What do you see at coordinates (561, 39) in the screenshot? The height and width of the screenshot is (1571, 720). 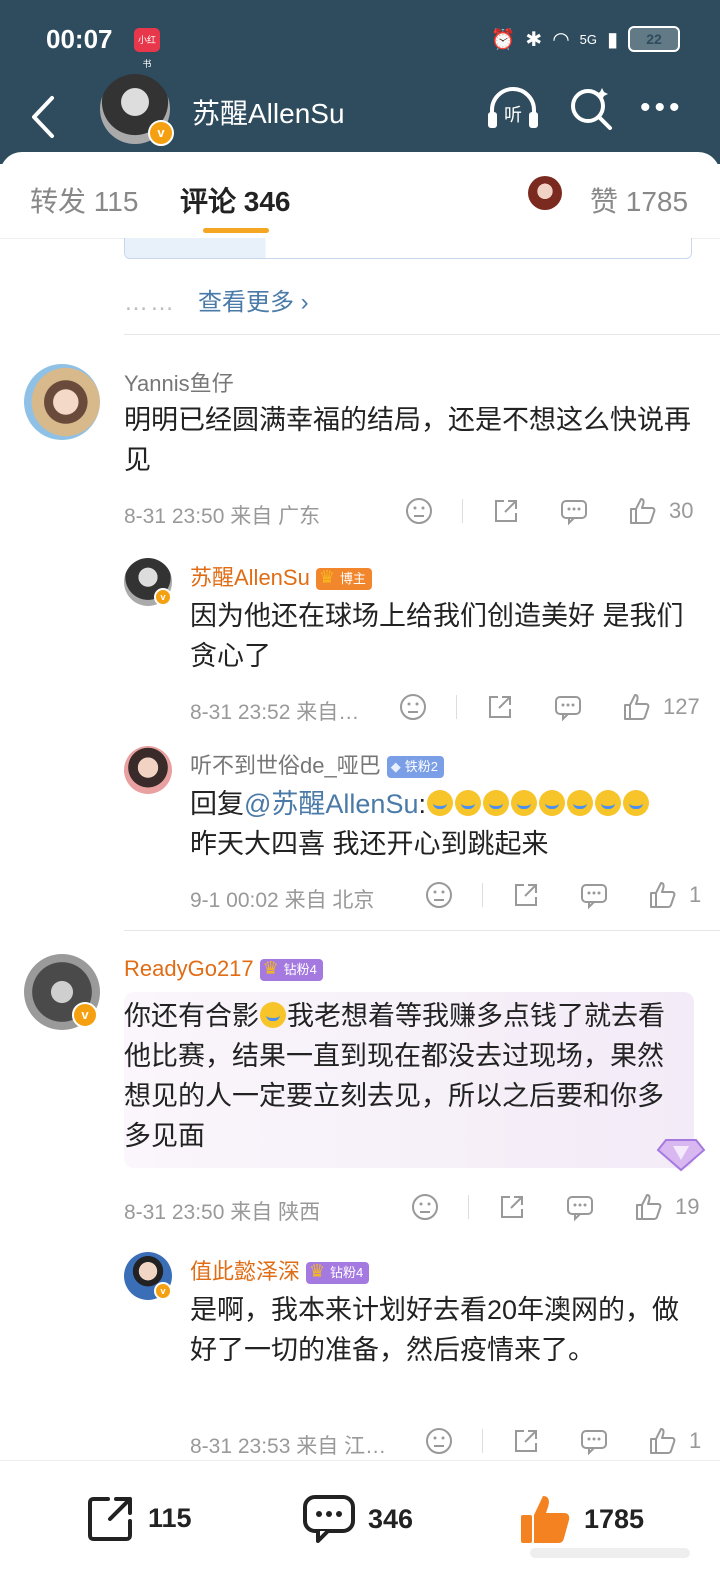 I see `wifi-icon: ◠` at bounding box center [561, 39].